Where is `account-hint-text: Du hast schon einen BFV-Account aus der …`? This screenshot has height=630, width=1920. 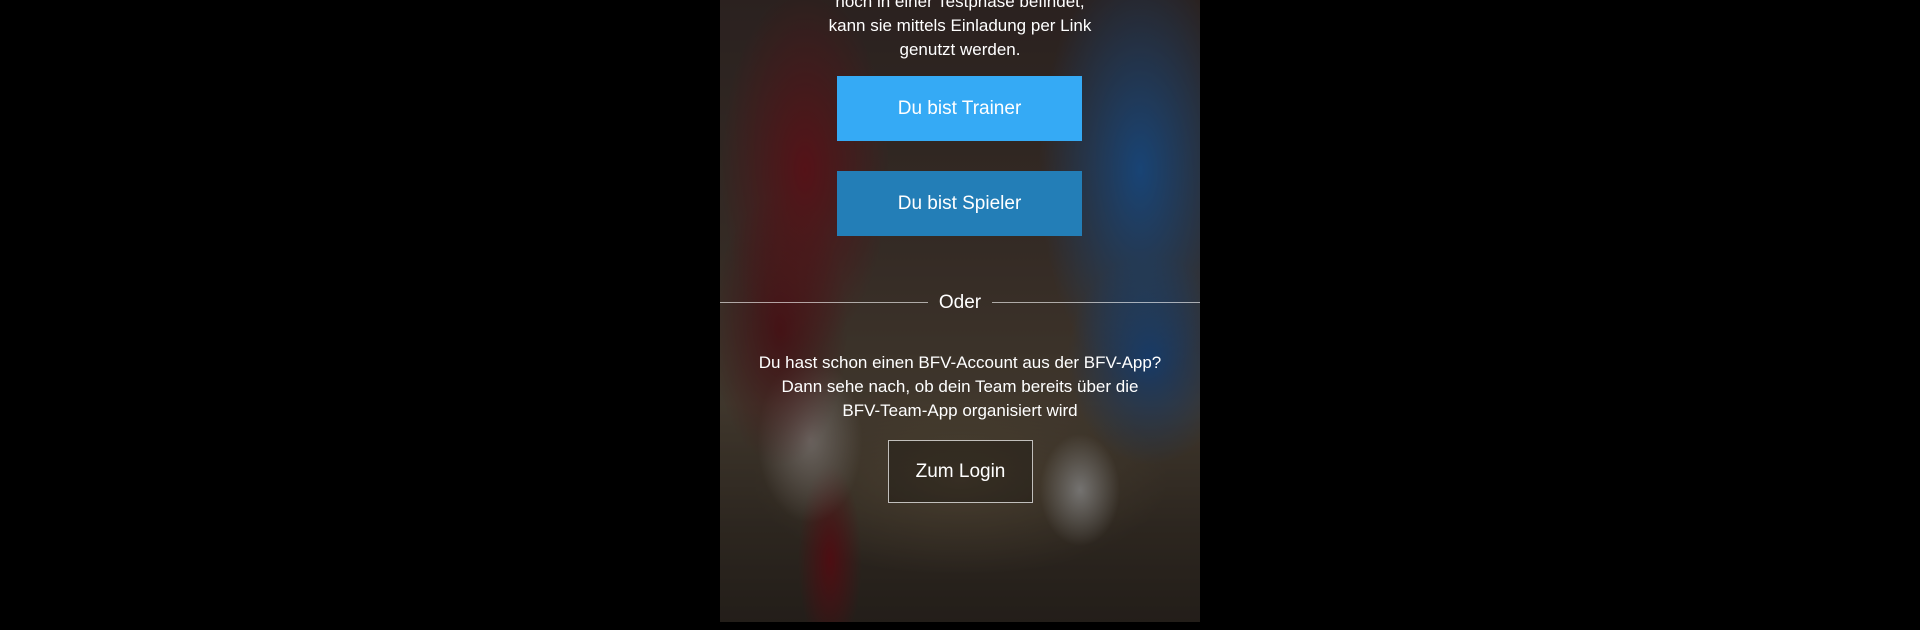 account-hint-text: Du hast schon einen BFV-Account aus der … is located at coordinates (960, 387).